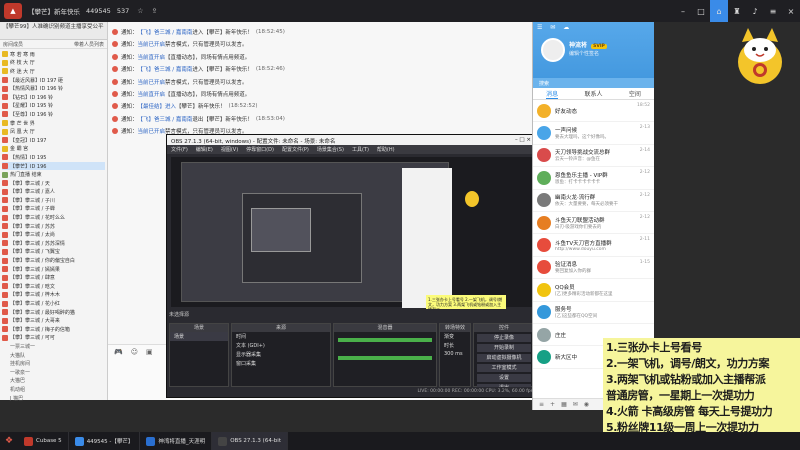  I want to click on conversation-item: 好友动态 18:52, so click(593, 111).